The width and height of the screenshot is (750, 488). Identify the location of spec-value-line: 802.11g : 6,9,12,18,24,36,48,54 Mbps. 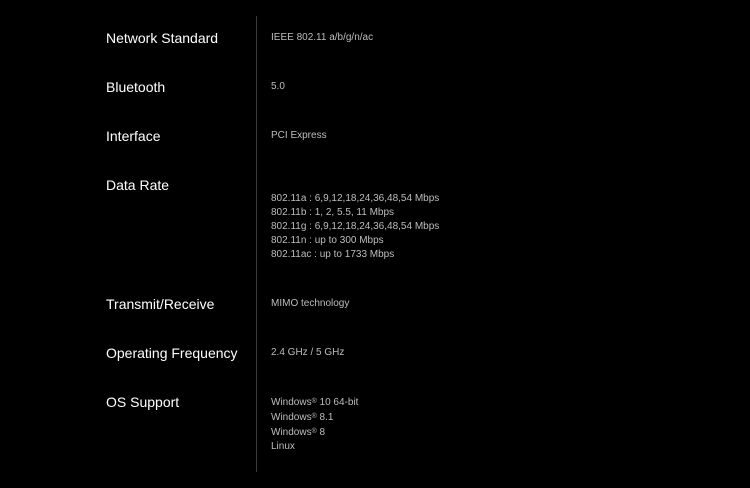
(355, 226).